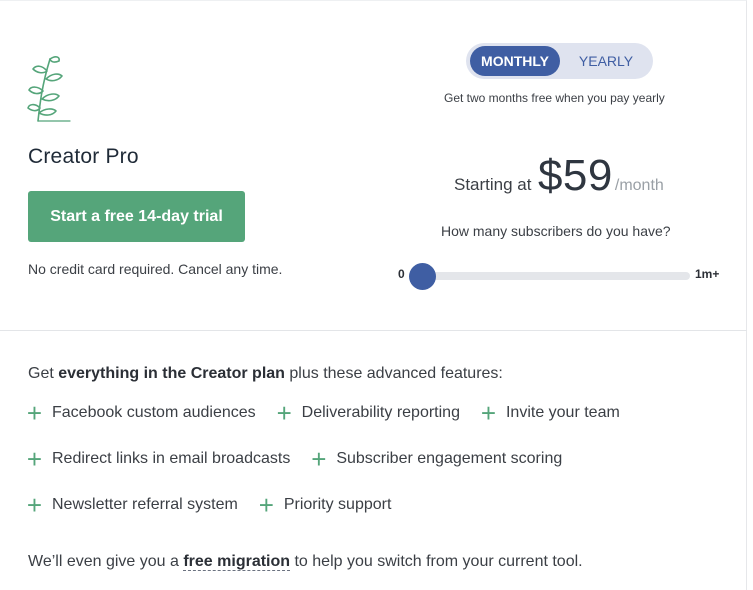 The image size is (753, 590). Describe the element at coordinates (515, 61) in the screenshot. I see `monthly-option: MONTHLY` at that location.